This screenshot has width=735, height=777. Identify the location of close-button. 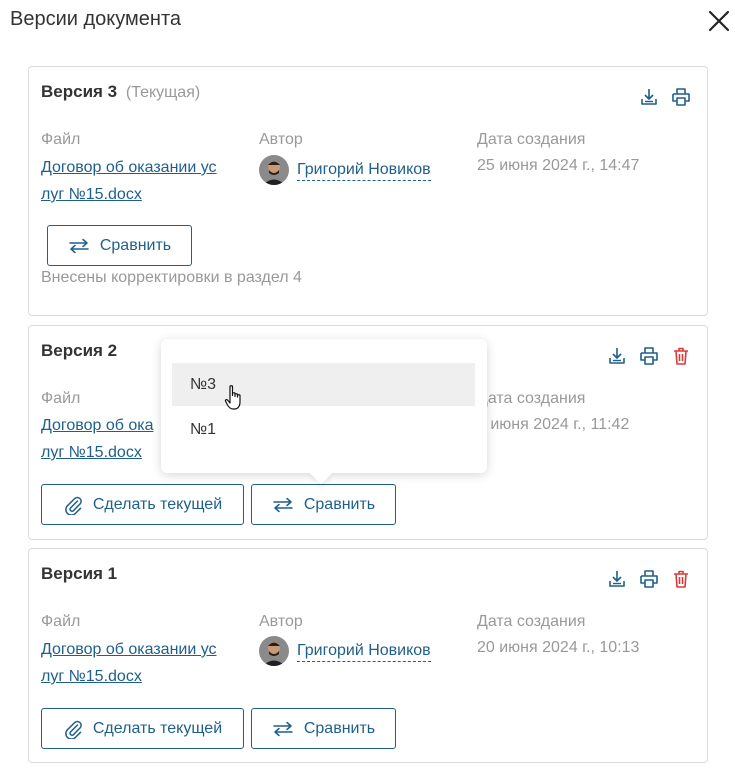
(719, 21).